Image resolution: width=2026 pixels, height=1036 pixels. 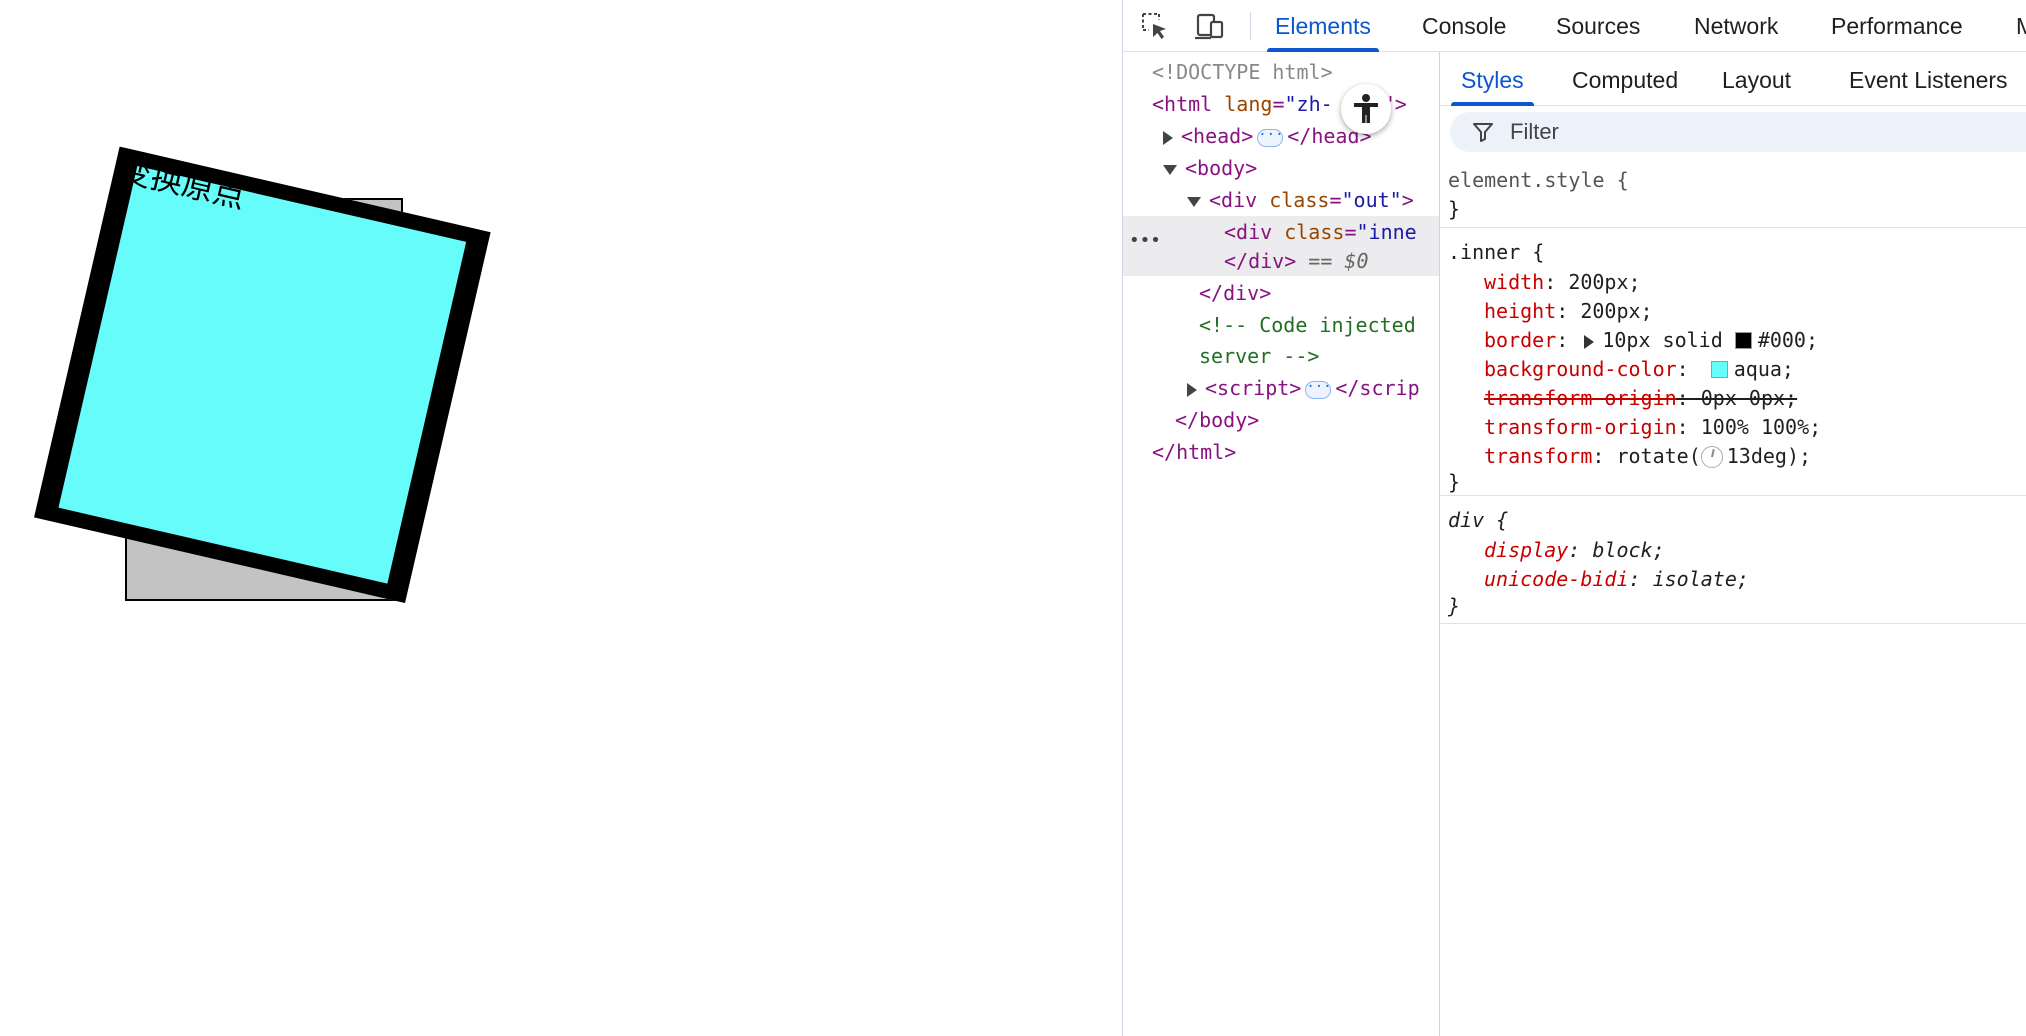 I want to click on rule-element-style: element.style { }, so click(x=1733, y=192).